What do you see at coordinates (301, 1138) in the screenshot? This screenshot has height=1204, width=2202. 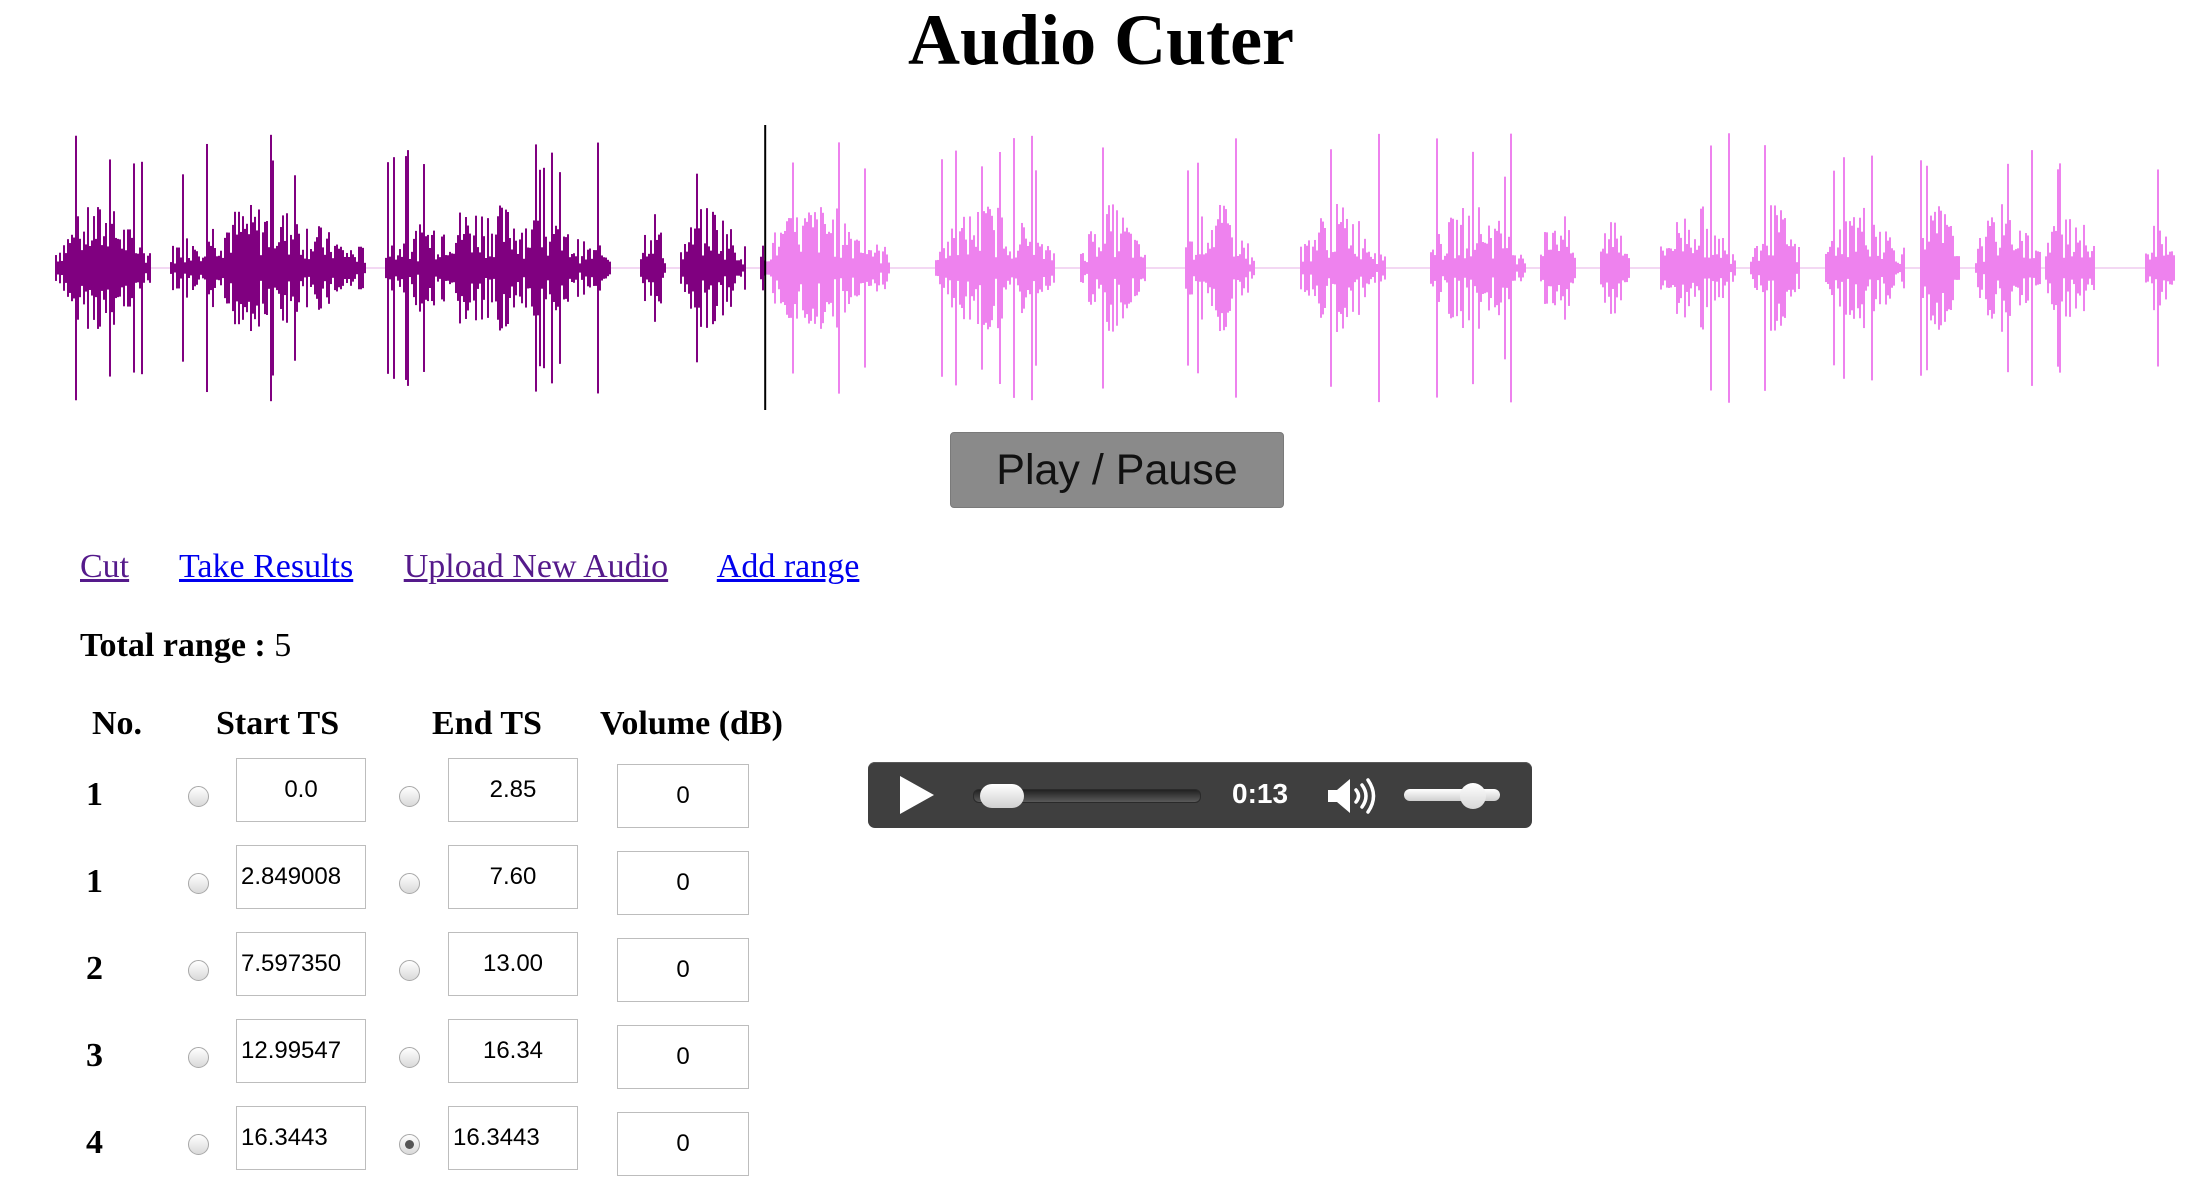 I see `start-ts-input: 16.3443` at bounding box center [301, 1138].